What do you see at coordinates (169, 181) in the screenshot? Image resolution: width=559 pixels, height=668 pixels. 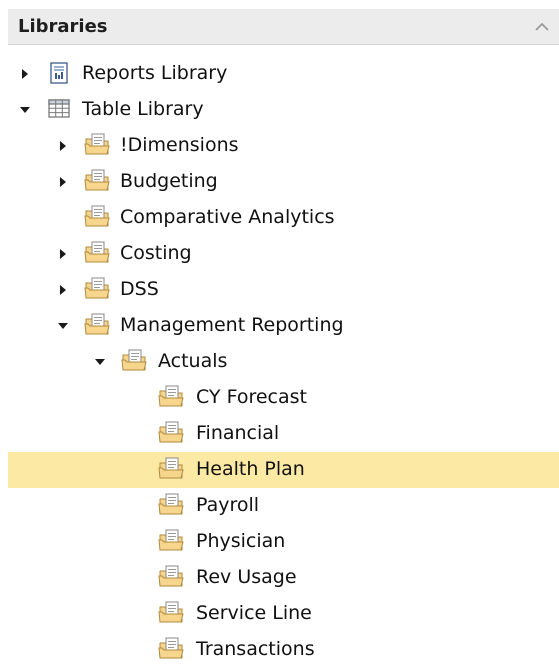 I see `tree-item-label: Budgeting` at bounding box center [169, 181].